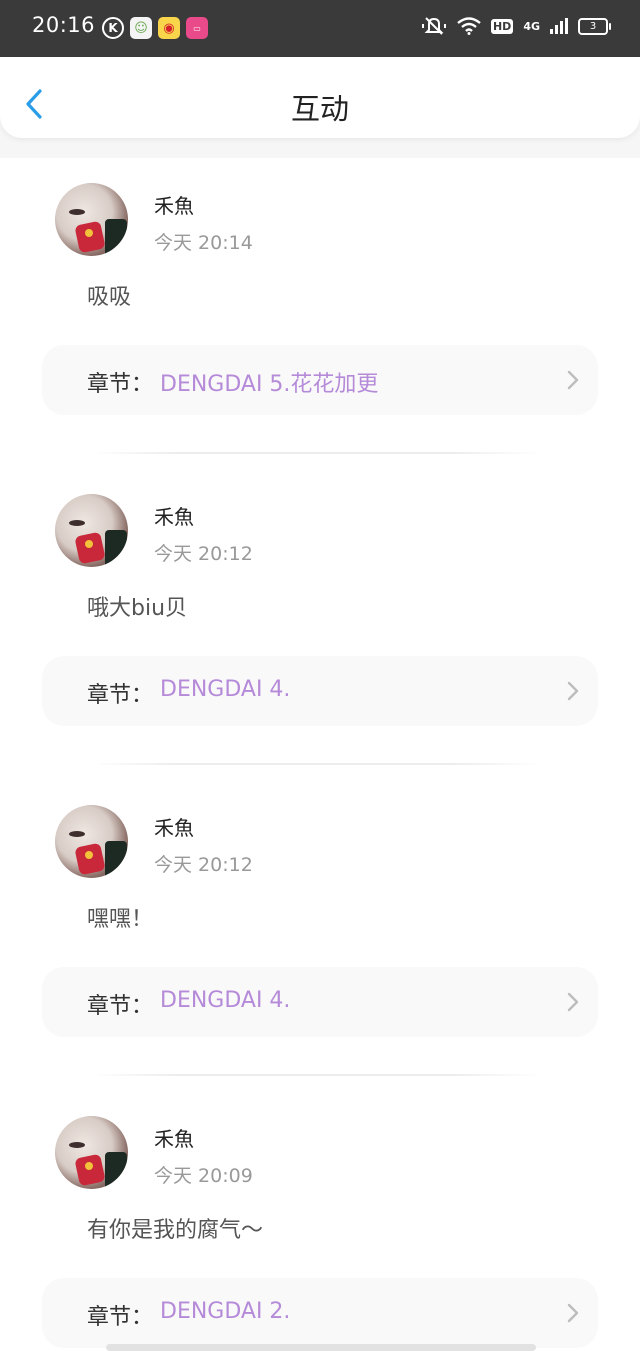 The width and height of the screenshot is (640, 1351). What do you see at coordinates (141, 28) in the screenshot?
I see `bot-app-icon: ☺` at bounding box center [141, 28].